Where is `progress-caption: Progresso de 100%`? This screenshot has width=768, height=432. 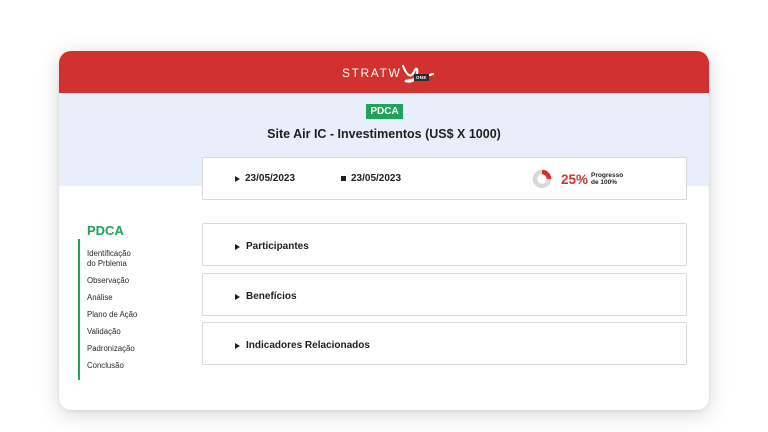 progress-caption: Progresso de 100% is located at coordinates (611, 179).